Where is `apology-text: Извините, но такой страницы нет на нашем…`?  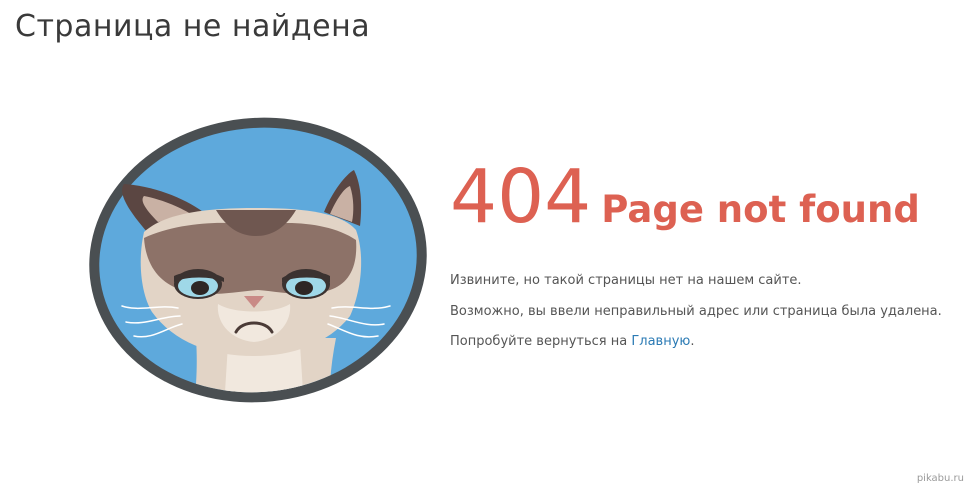 apology-text: Извините, но такой страницы нет на нашем… is located at coordinates (626, 280).